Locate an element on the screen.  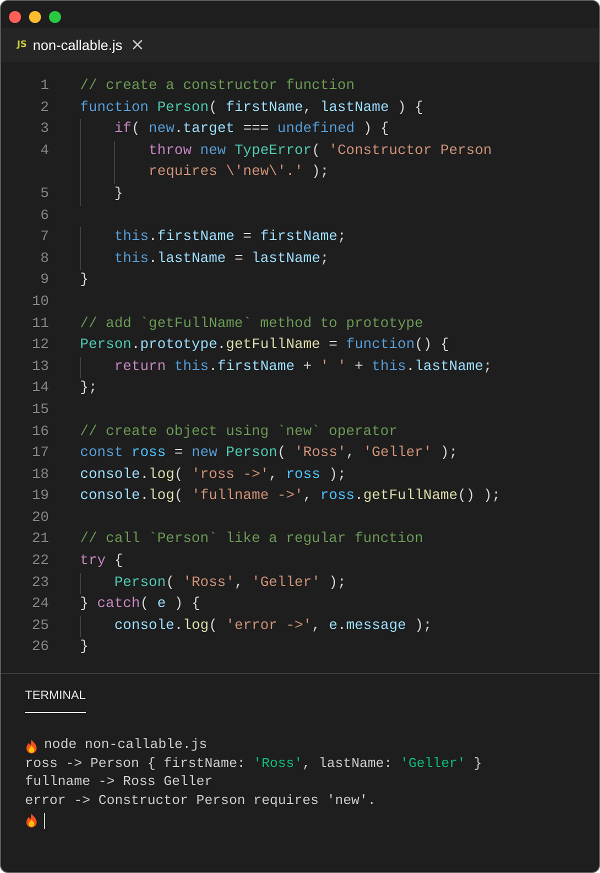
line-number: 16 is located at coordinates (39, 432).